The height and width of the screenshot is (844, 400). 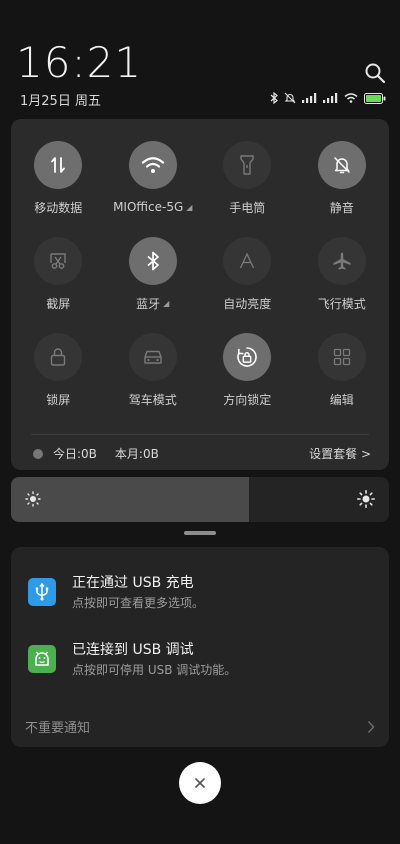 What do you see at coordinates (58, 178) in the screenshot?
I see `tile-mobile-data: 移动数据` at bounding box center [58, 178].